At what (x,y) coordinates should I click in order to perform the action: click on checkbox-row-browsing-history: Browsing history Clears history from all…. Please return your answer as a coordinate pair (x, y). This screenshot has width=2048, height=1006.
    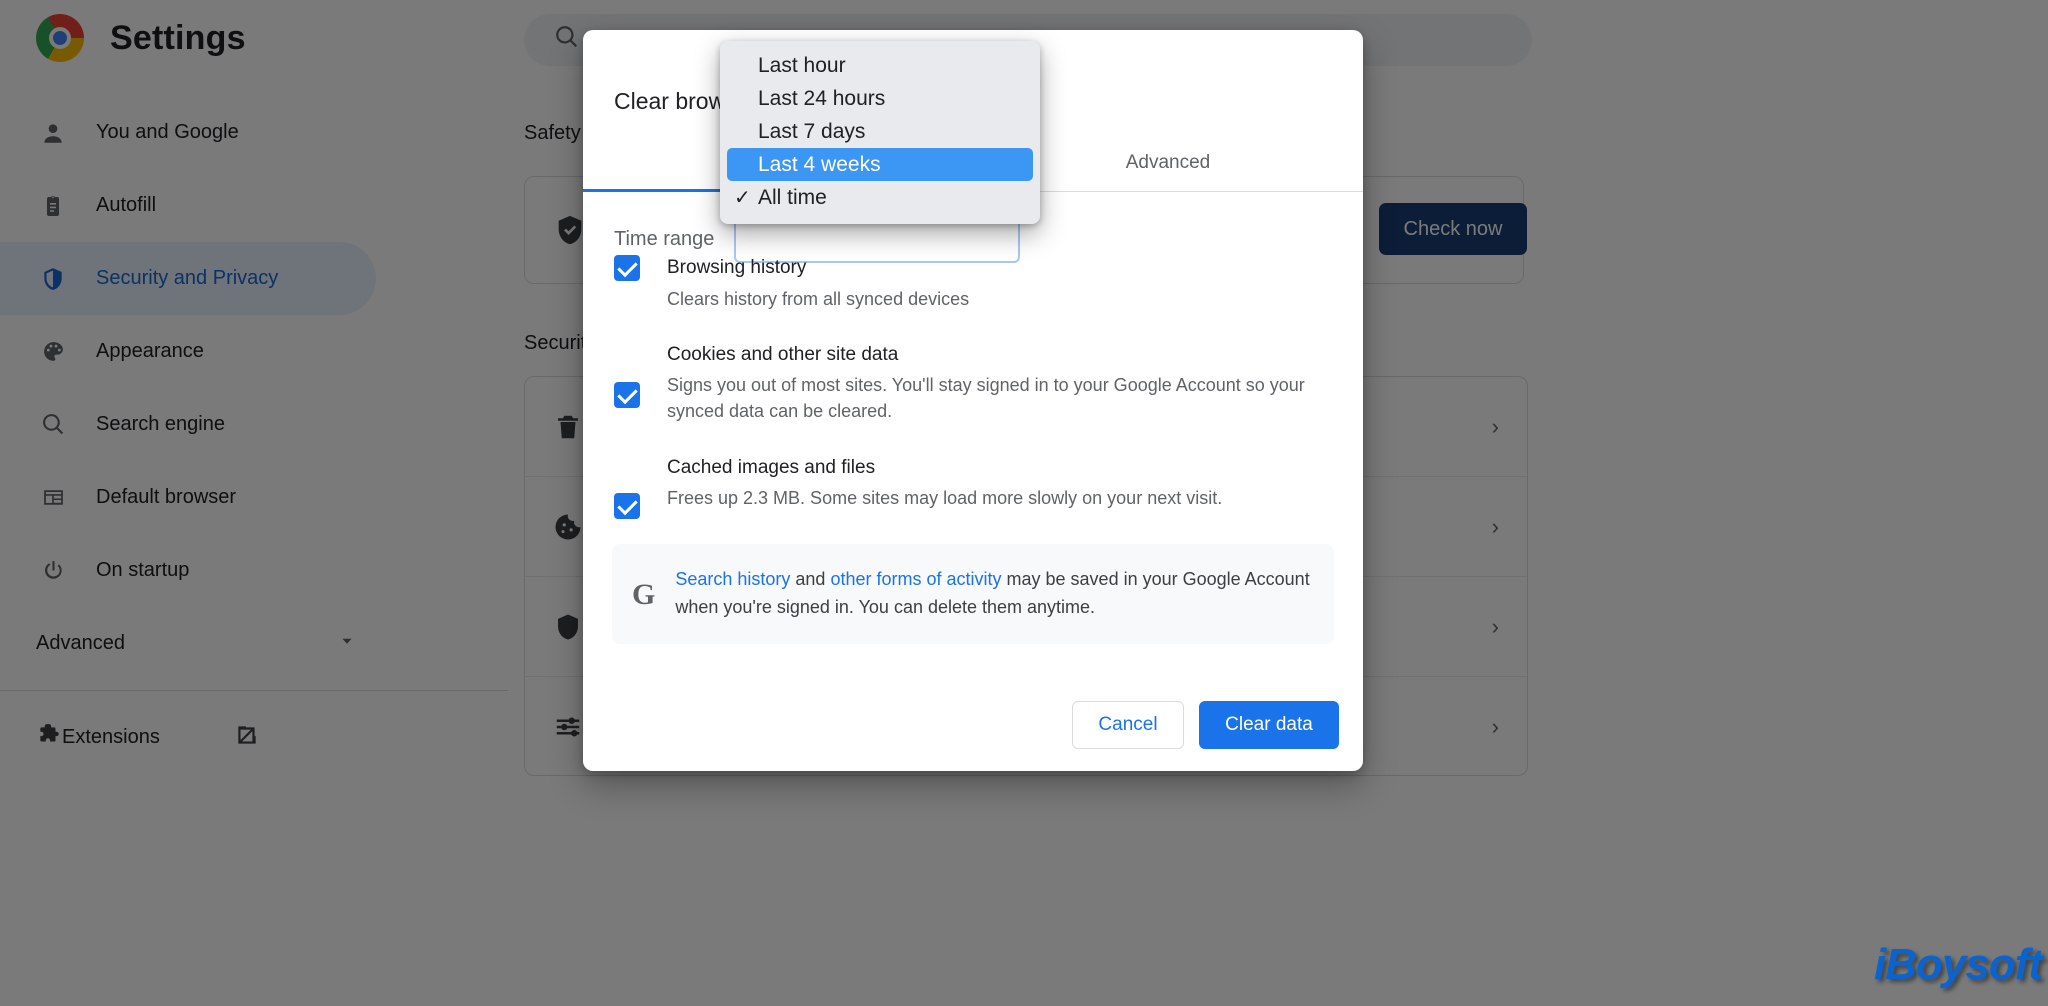
    Looking at the image, I should click on (974, 283).